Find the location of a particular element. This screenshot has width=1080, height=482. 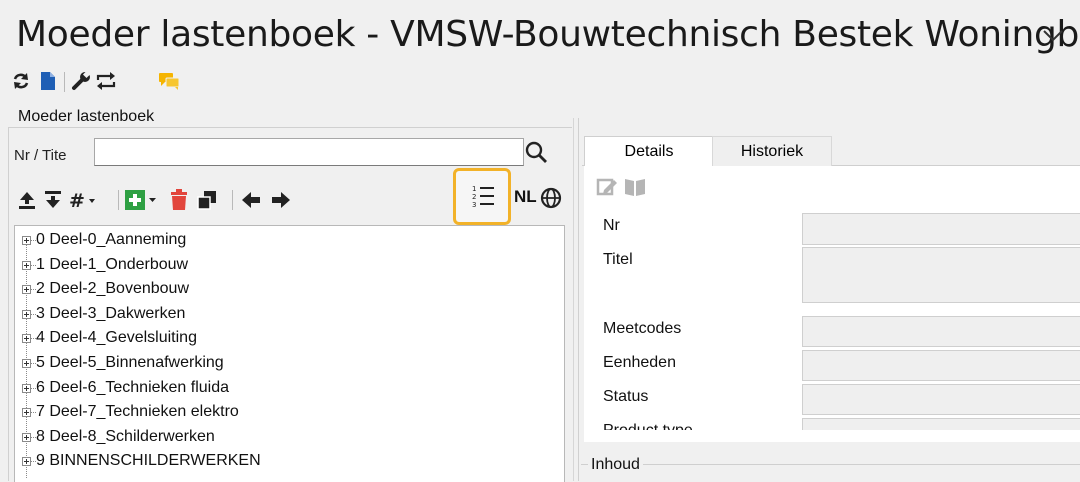

svg-text: 2 is located at coordinates (474, 197).